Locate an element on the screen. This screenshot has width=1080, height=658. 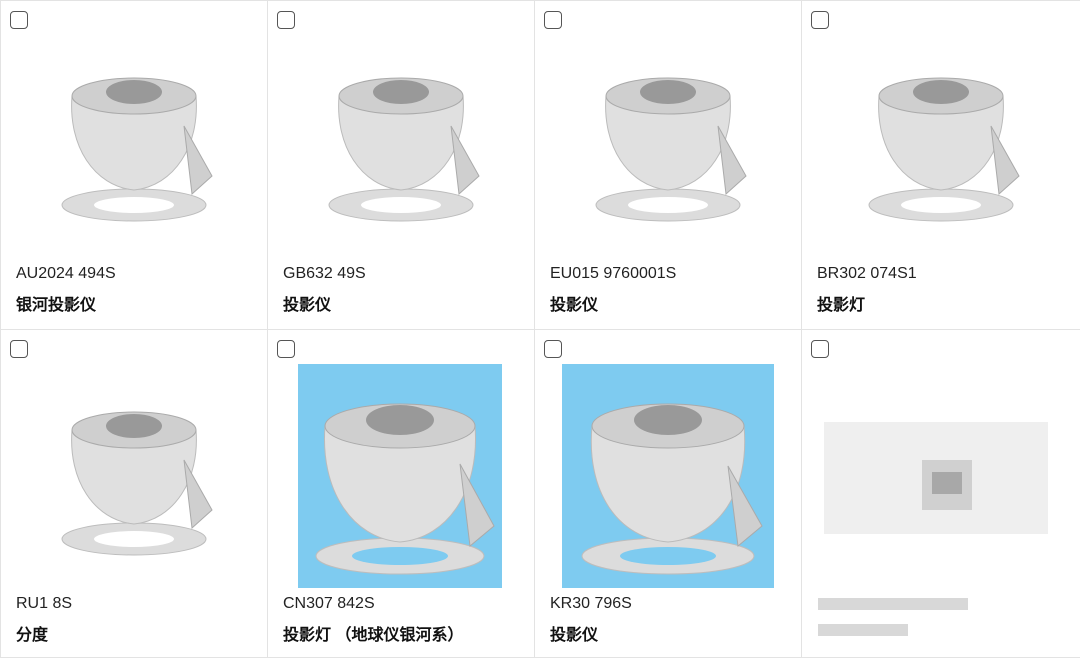
product-card: AU2024 494S 银河投影仪 is located at coordinates (134, 165).